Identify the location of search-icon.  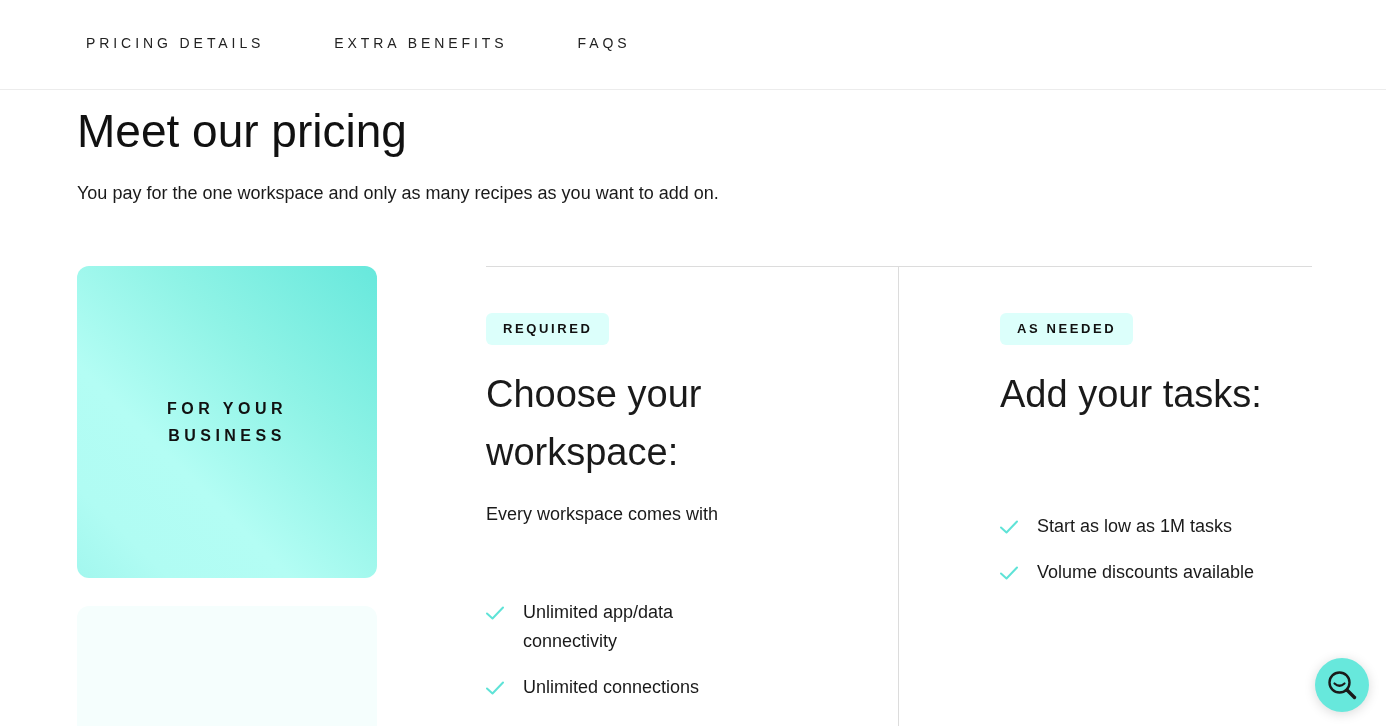
(1342, 685).